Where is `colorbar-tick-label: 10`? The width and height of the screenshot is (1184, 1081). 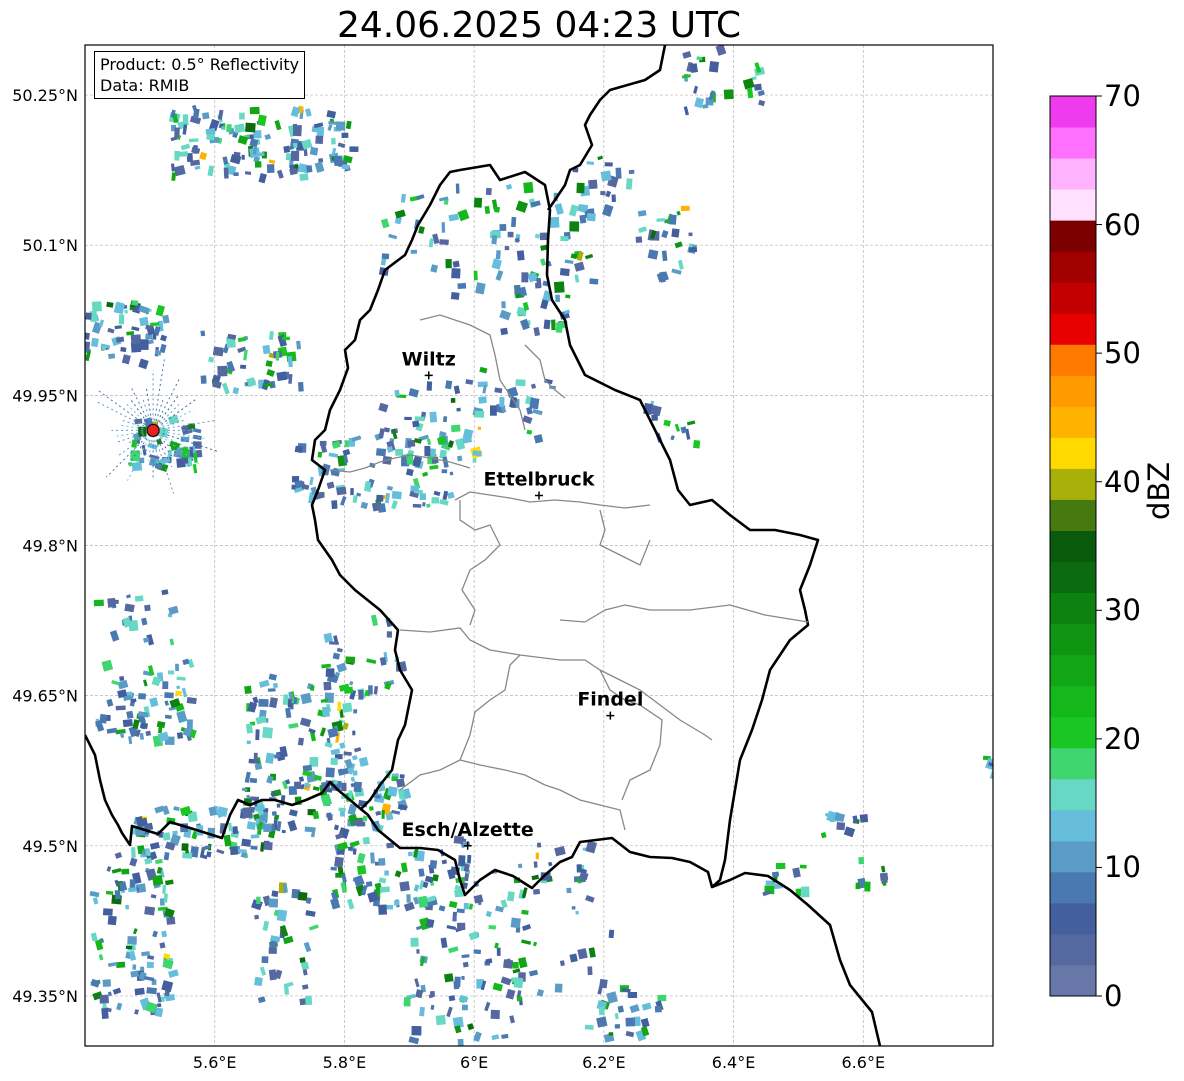
colorbar-tick-label: 10 is located at coordinates (1122, 867).